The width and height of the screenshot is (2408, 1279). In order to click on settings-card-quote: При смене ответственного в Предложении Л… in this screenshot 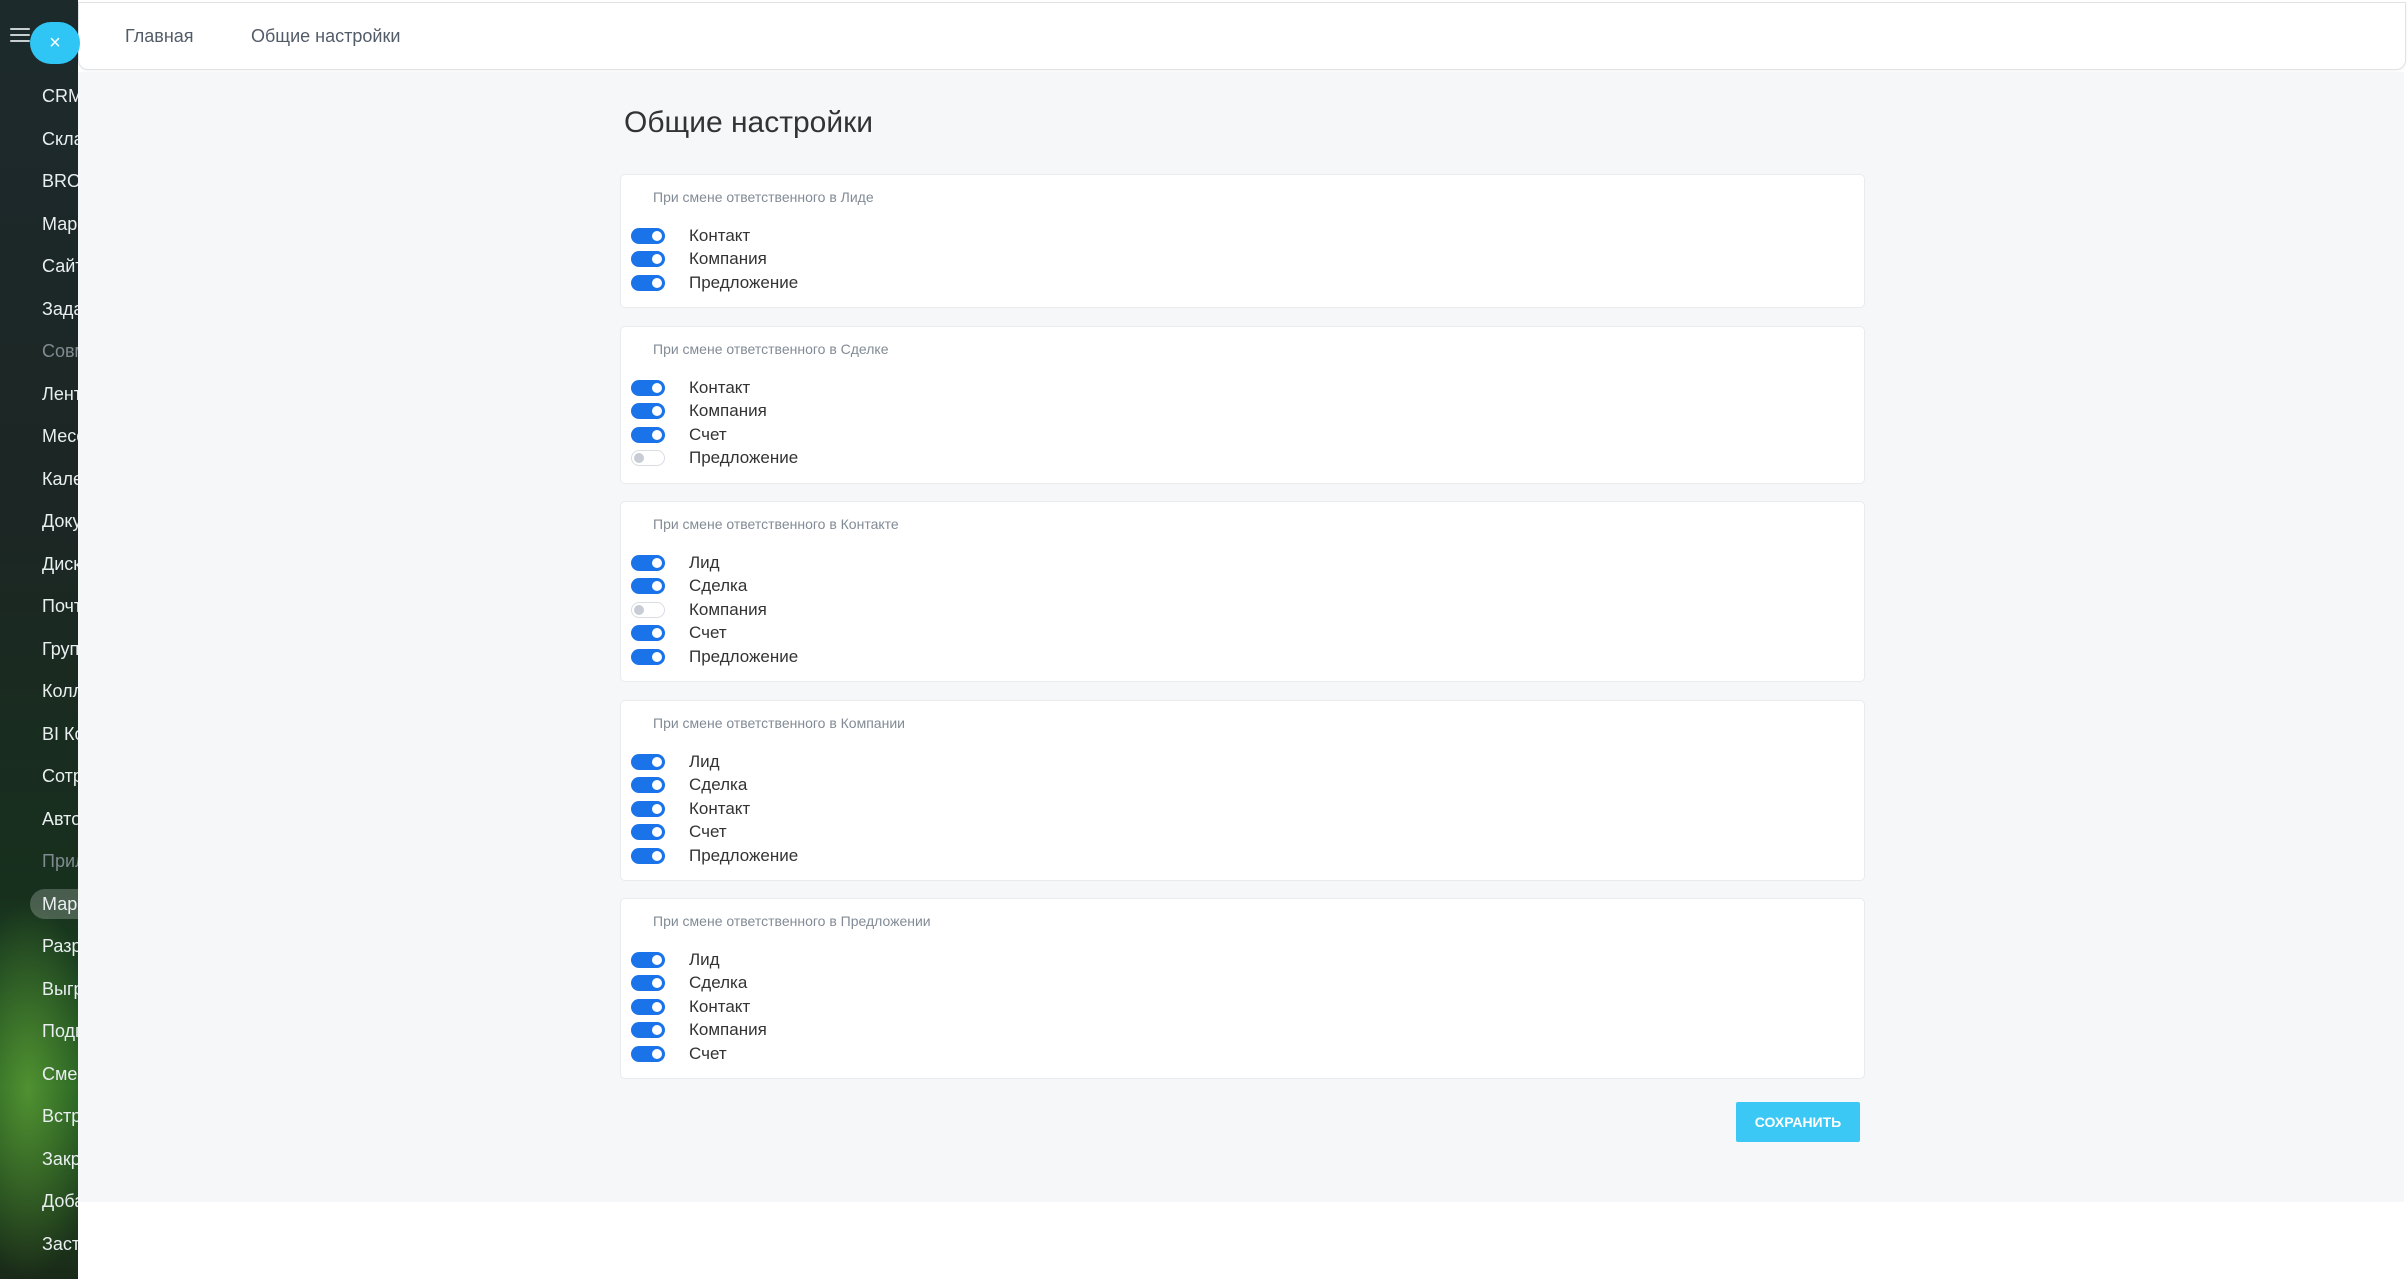, I will do `click(1242, 988)`.